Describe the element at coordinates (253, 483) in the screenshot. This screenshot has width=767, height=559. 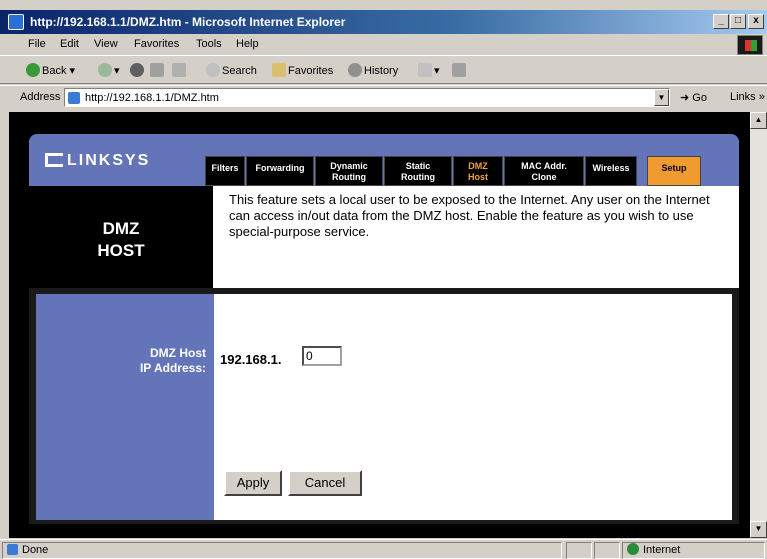
I see `apply-button: Apply` at that location.